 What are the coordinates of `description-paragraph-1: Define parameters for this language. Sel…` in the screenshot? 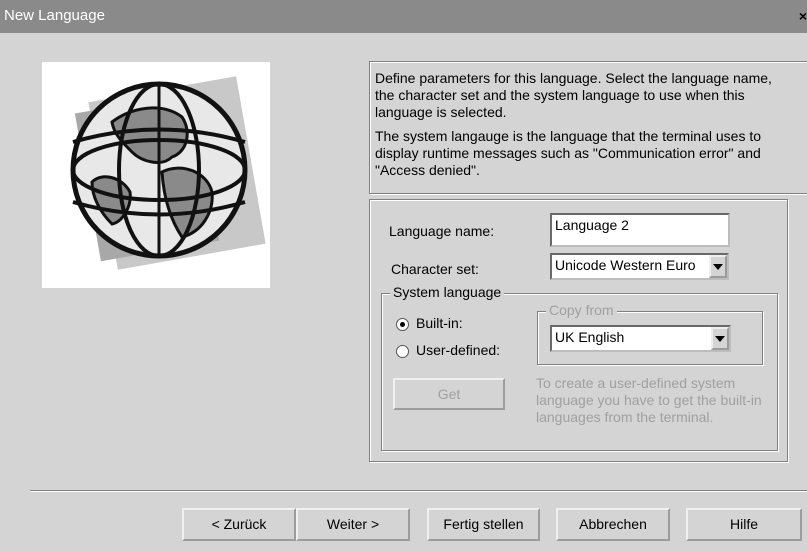 It's located at (573, 95).